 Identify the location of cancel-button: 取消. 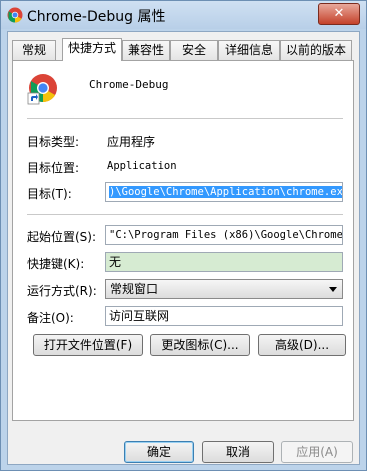
(238, 452).